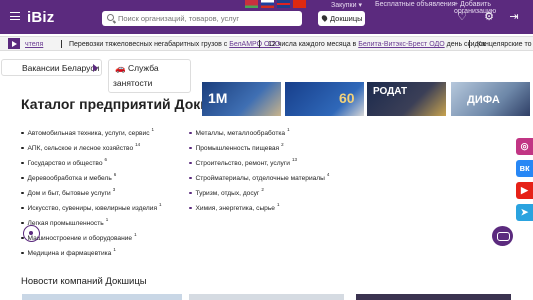 The height and width of the screenshot is (300, 533). What do you see at coordinates (137, 68) in the screenshot?
I see `employment-service-line1: 🚗 Служба` at bounding box center [137, 68].